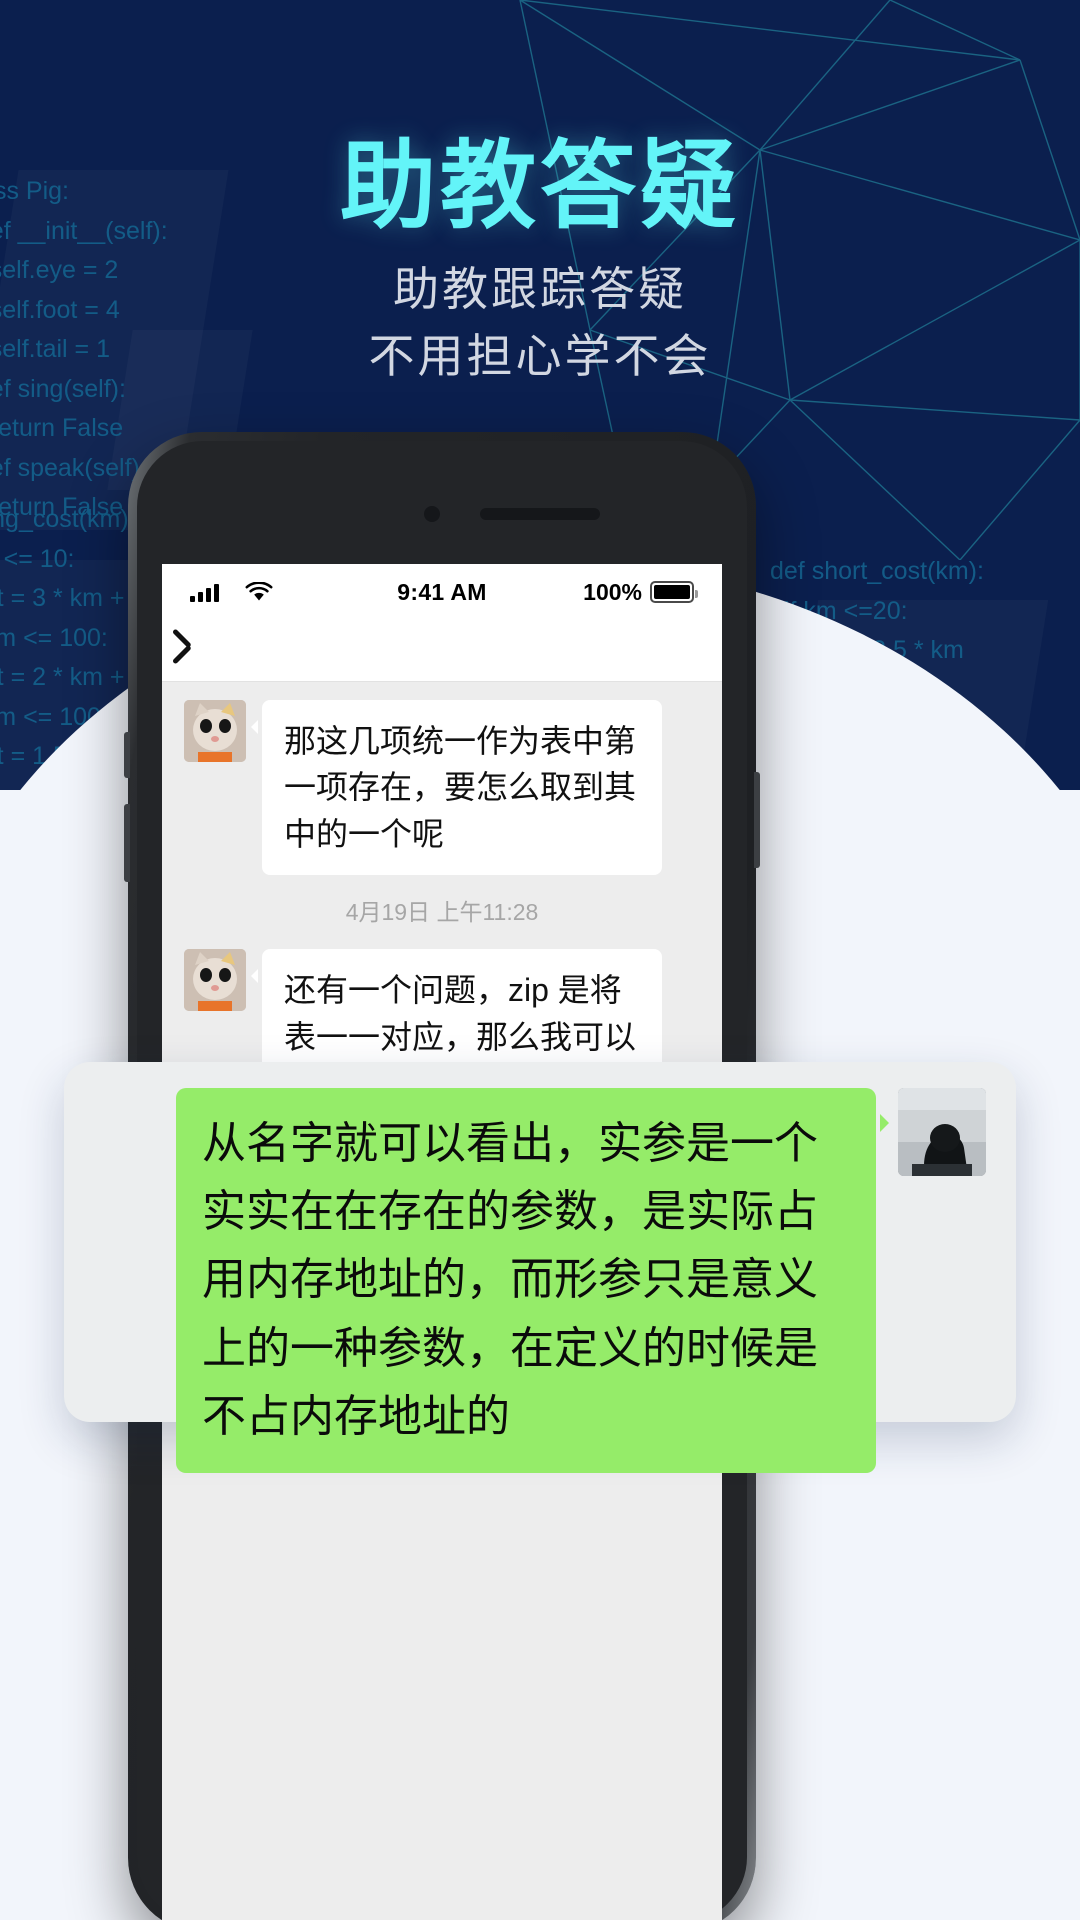 The image size is (1080, 1920). I want to click on status-bar-time: 9:41 AM, so click(442, 591).